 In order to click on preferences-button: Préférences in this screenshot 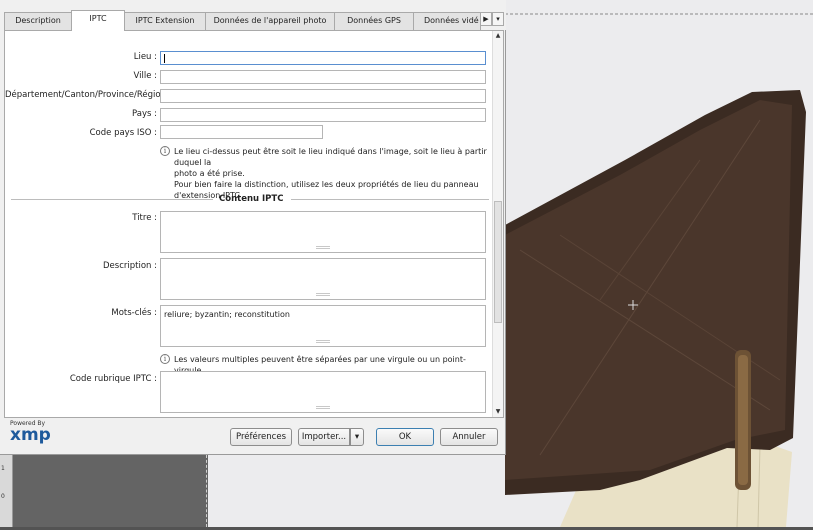, I will do `click(261, 437)`.